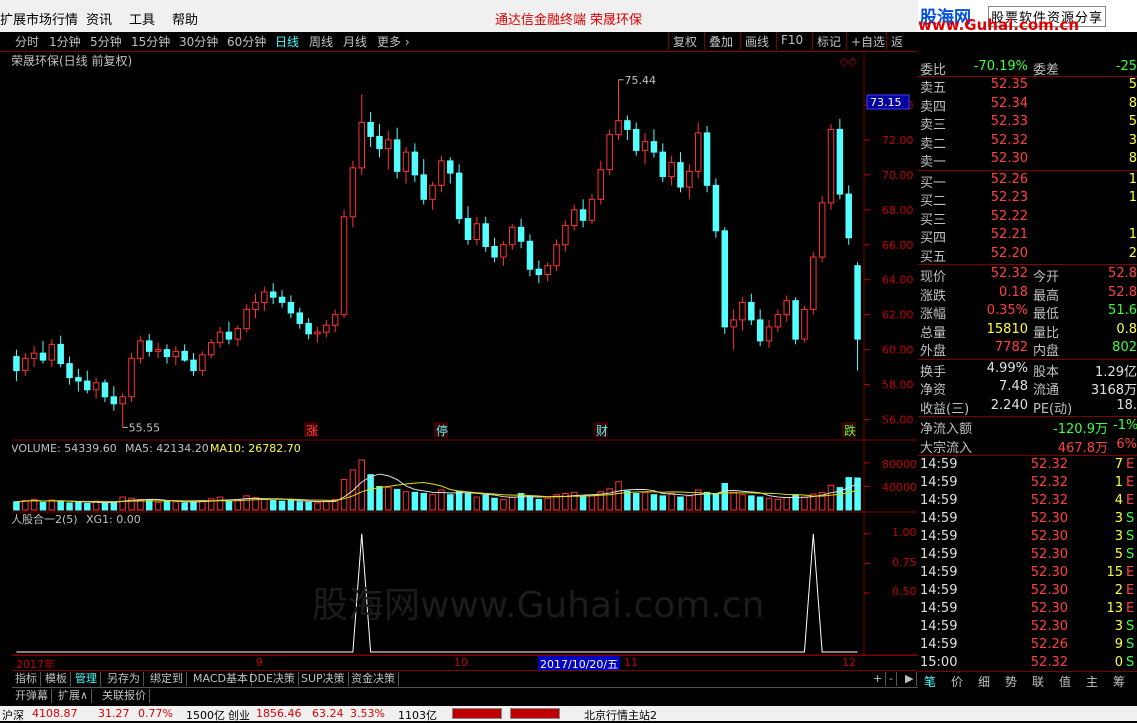 This screenshot has width=1137, height=723. Describe the element at coordinates (65, 41) in the screenshot. I see `period-tab: 1分钟` at that location.